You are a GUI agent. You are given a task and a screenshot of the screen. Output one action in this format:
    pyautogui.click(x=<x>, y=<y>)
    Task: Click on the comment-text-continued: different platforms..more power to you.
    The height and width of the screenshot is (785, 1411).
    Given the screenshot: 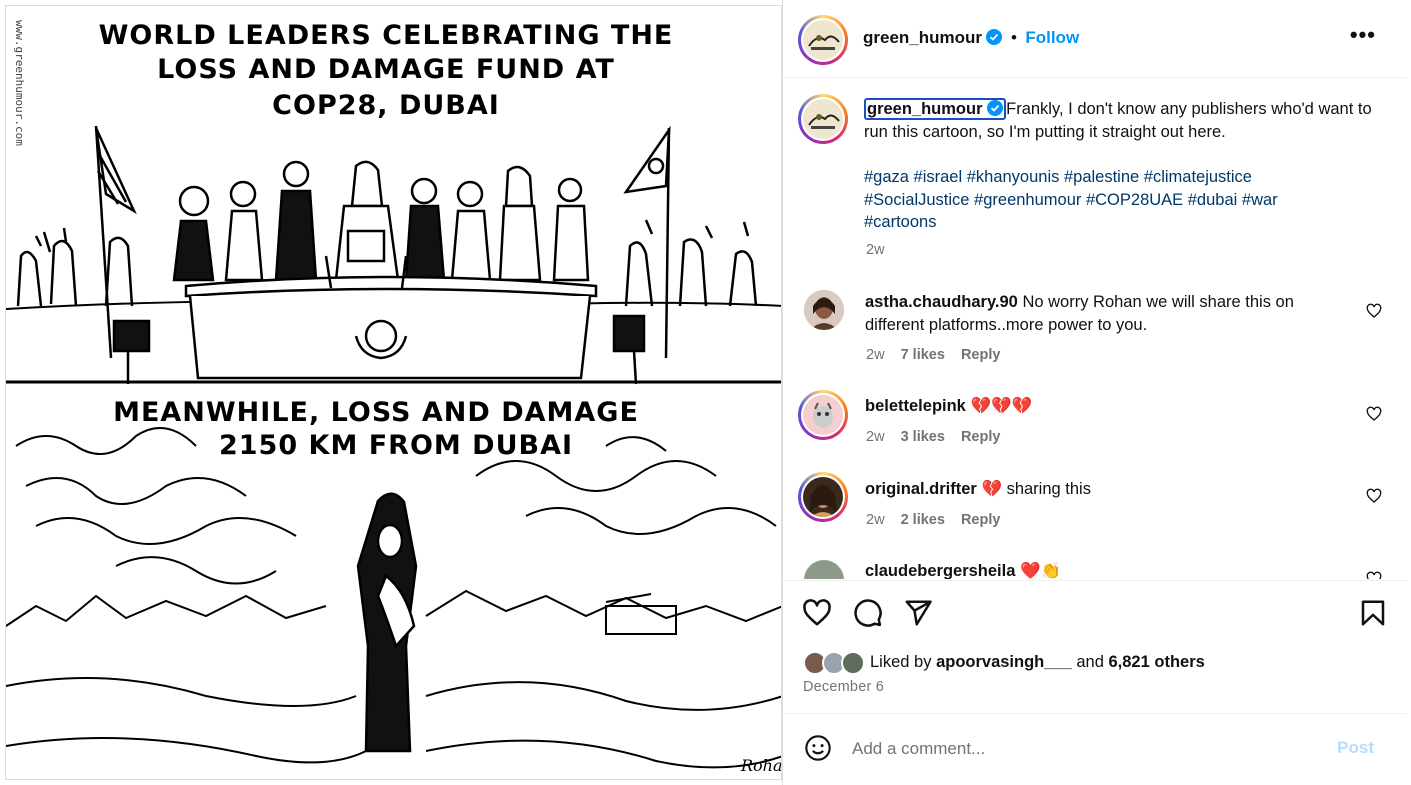 What is the action you would take?
    pyautogui.click(x=1006, y=324)
    